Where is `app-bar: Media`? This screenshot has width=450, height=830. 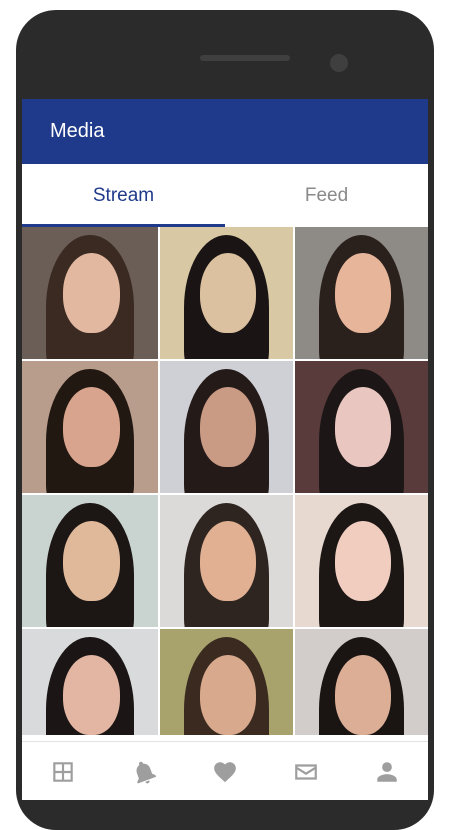 app-bar: Media is located at coordinates (225, 131).